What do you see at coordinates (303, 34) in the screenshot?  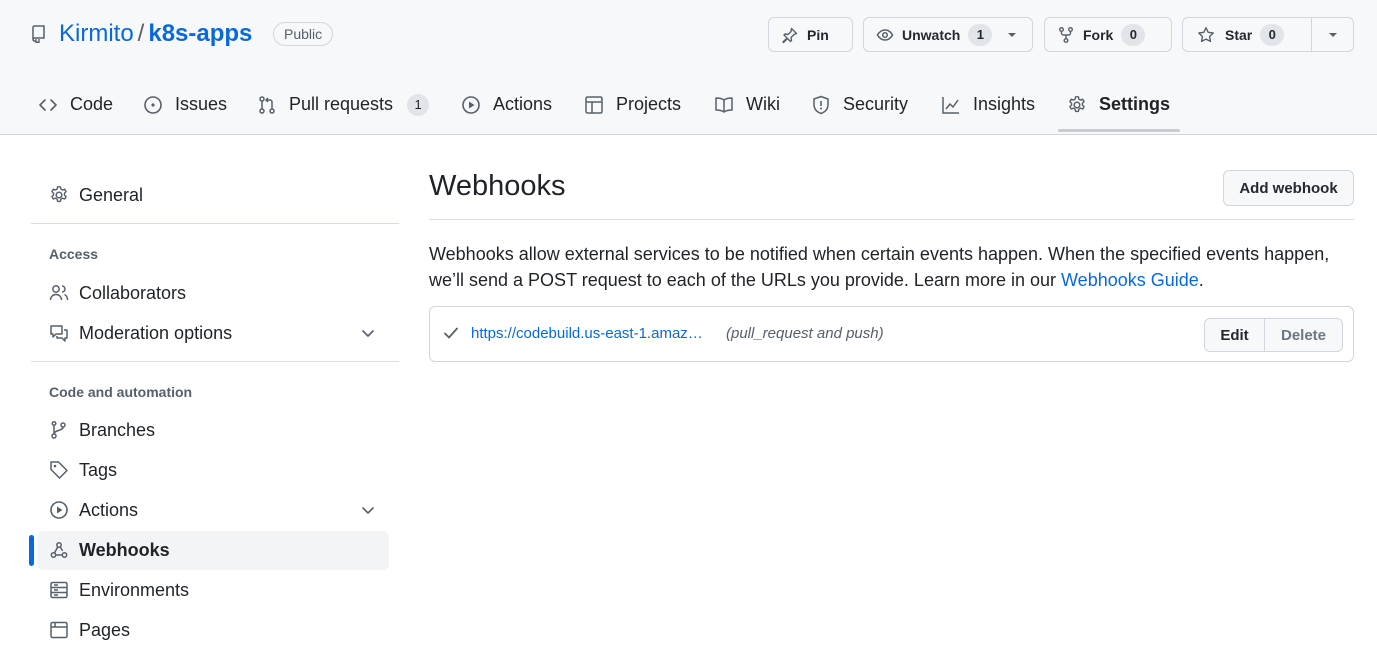 I see `visibility-badge: Public` at bounding box center [303, 34].